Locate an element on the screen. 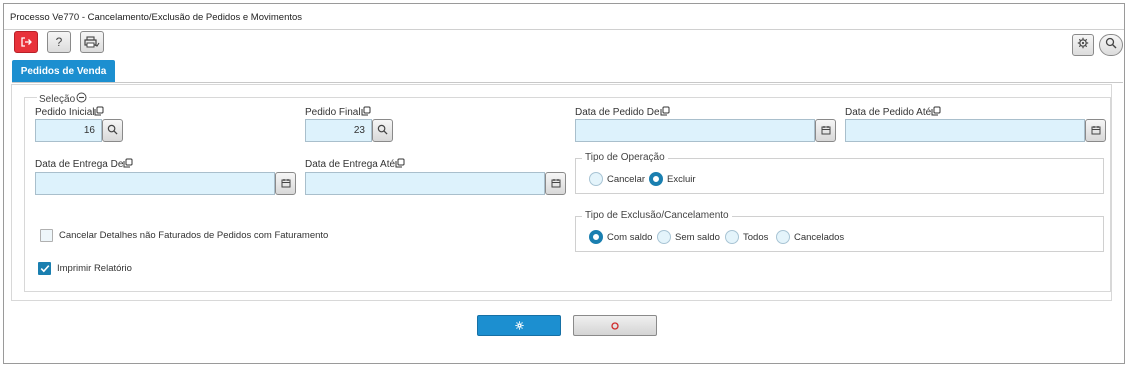 This screenshot has width=1127, height=367. search-button is located at coordinates (1111, 45).